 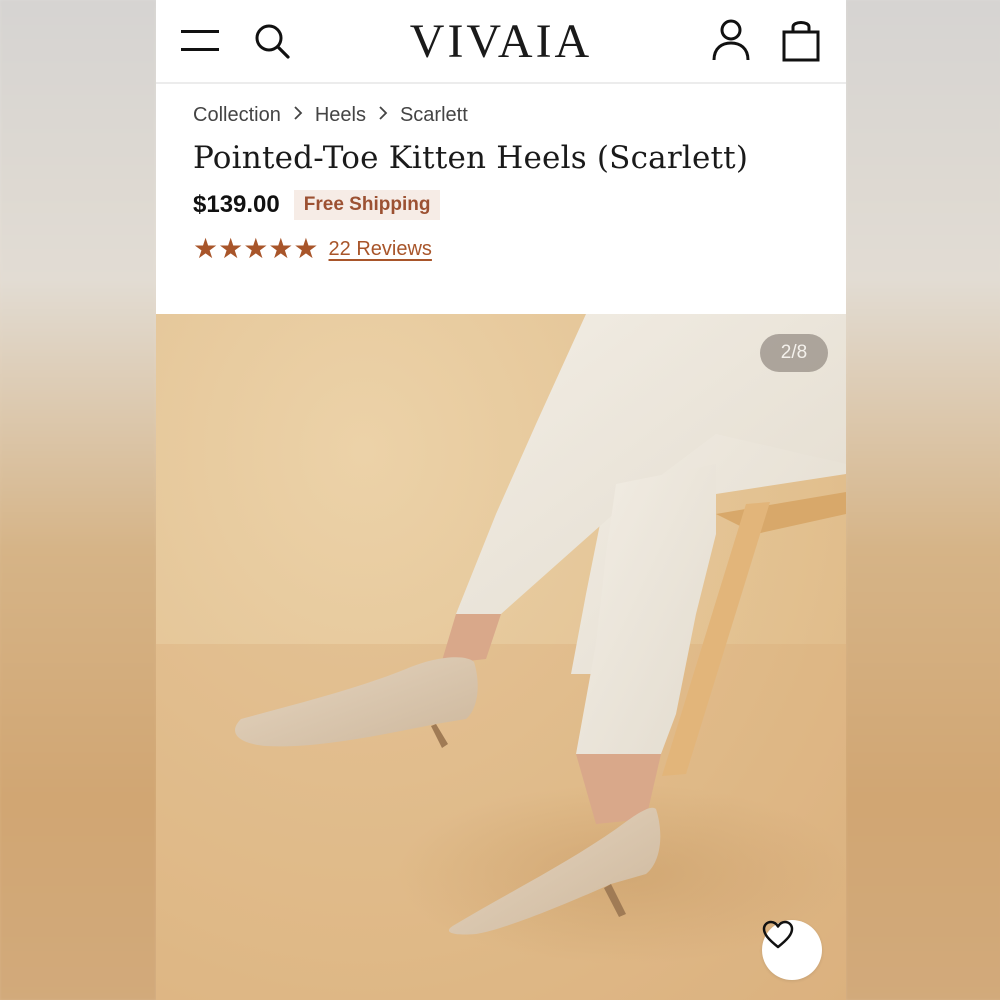 What do you see at coordinates (503, 249) in the screenshot?
I see `rating-row: ★★★★★ 22 Reviews` at bounding box center [503, 249].